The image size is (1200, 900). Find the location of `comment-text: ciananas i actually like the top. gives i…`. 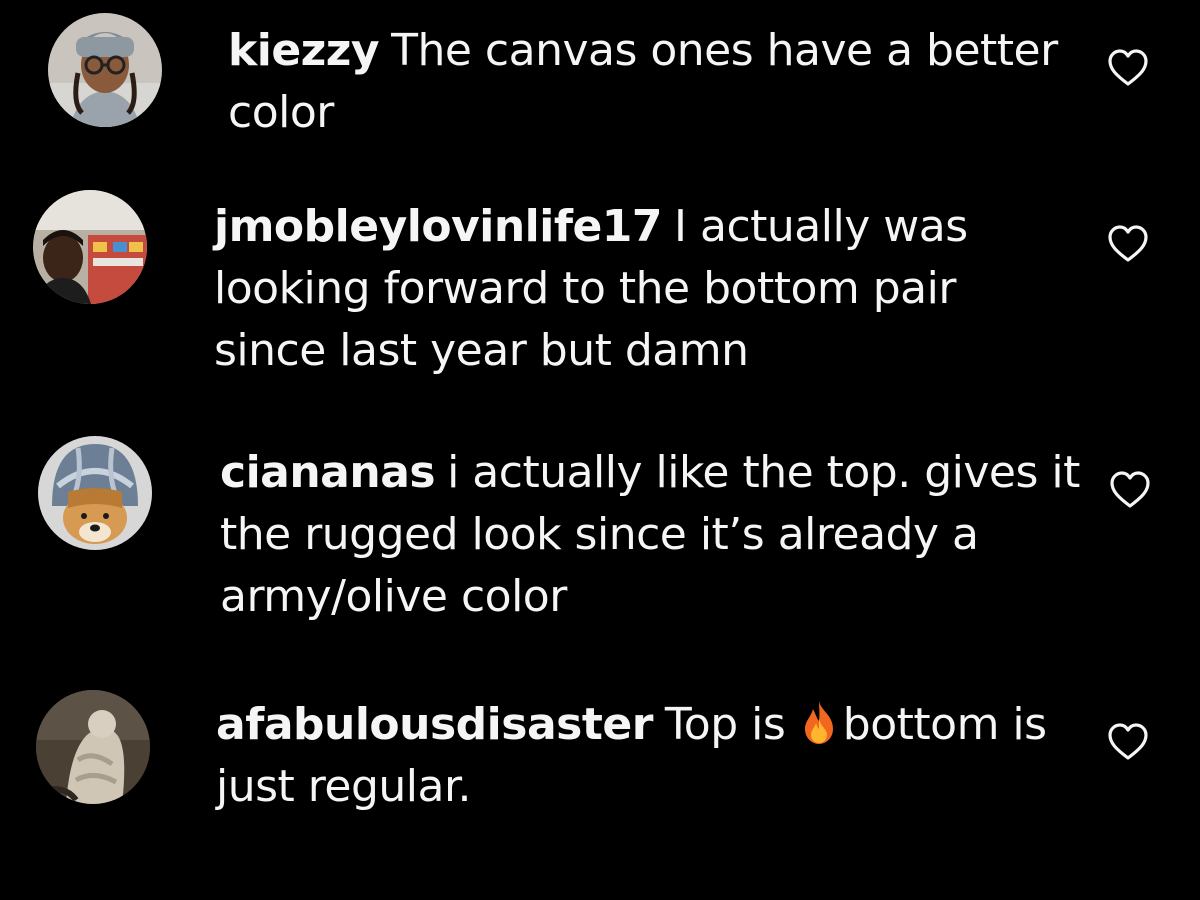

comment-text: ciananas i actually like the top. gives i… is located at coordinates (650, 535).